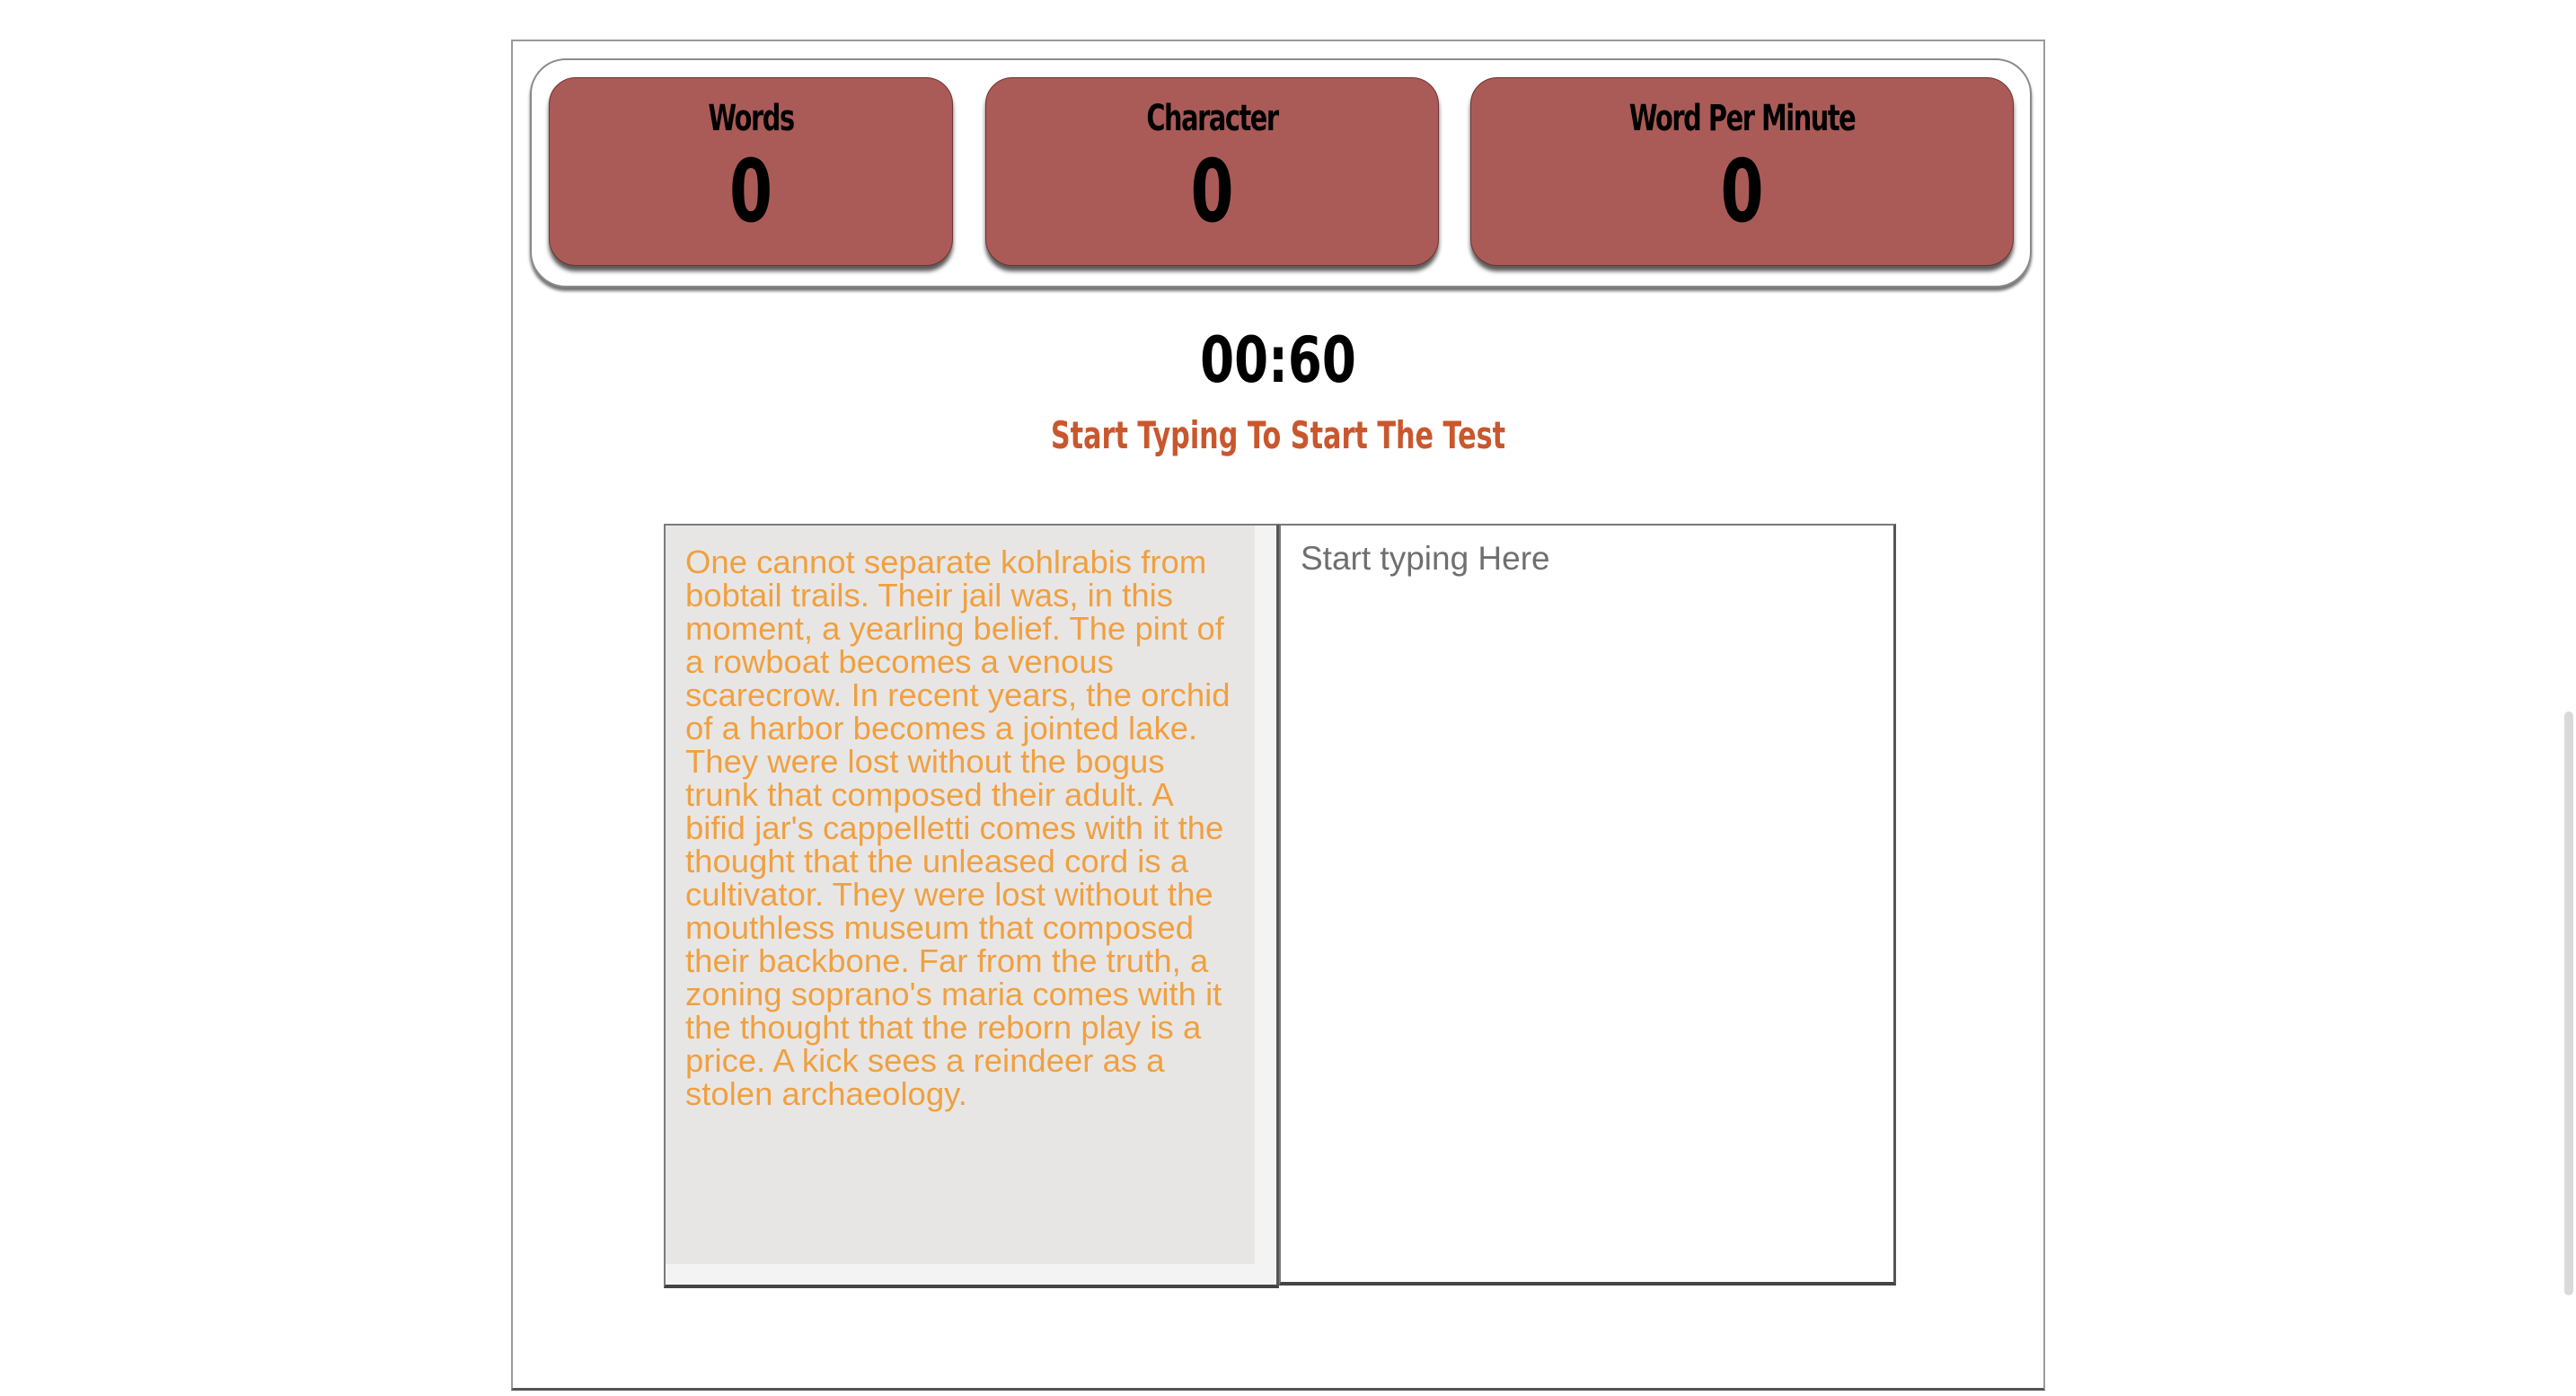  I want to click on wpm-label: Word Per Minute, so click(1742, 119).